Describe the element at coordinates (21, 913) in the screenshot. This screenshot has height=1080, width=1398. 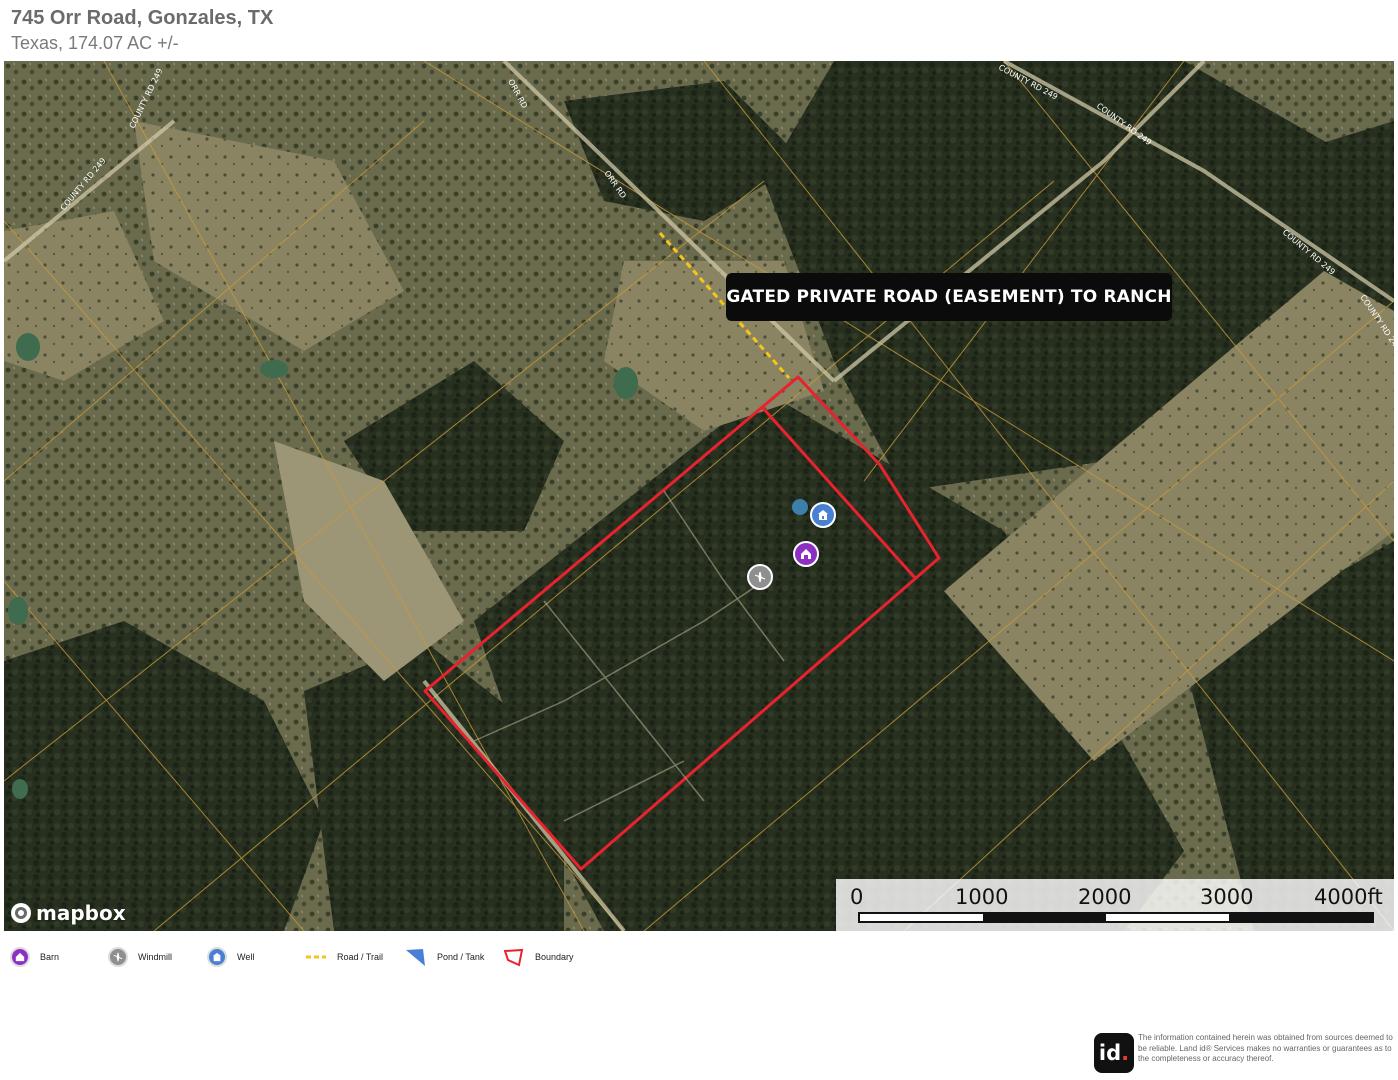
I see `mapbox-logo-icon` at that location.